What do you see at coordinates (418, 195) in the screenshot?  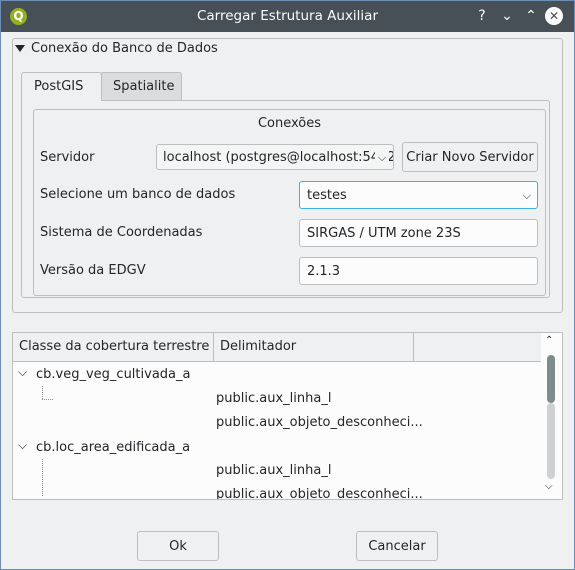 I see `database-combobox: testes ⌵` at bounding box center [418, 195].